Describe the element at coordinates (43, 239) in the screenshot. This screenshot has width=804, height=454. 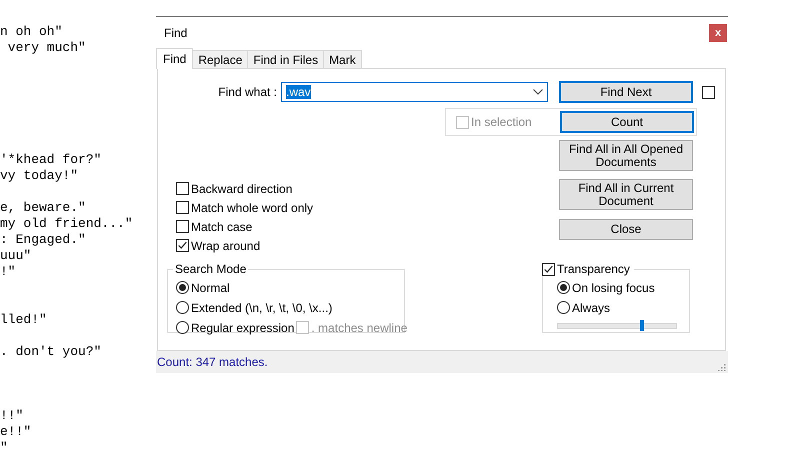
I see `code-line: : Engaged."` at that location.